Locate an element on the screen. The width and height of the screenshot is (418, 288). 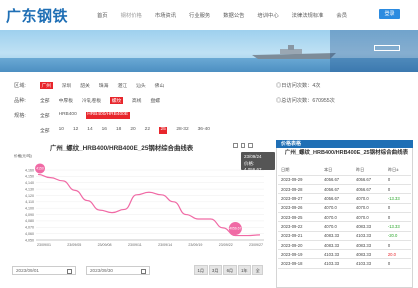
filter-option-spec: HRB400 is located at coordinates (68, 115).